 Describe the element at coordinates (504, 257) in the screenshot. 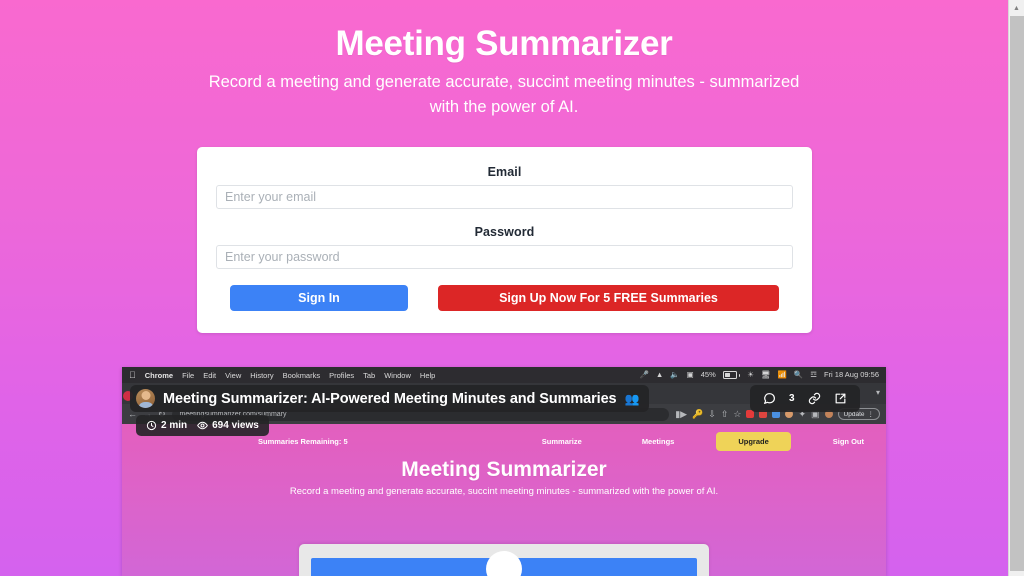

I see `password-field` at that location.